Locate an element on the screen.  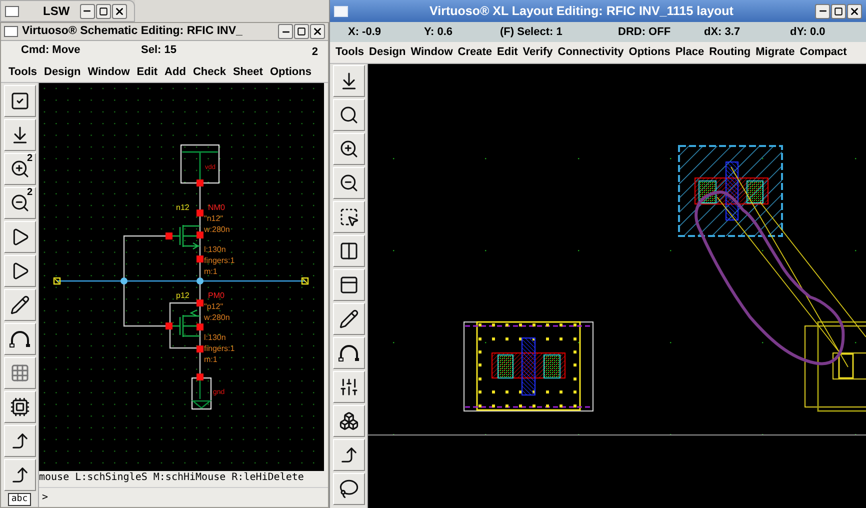
menu-item: Migrate is located at coordinates (775, 52).